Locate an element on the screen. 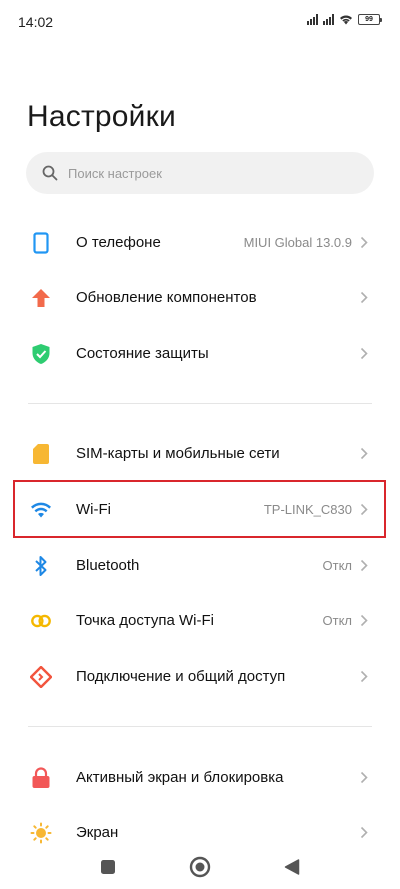 This screenshot has width=400, height=889. search-input is located at coordinates (198, 173).